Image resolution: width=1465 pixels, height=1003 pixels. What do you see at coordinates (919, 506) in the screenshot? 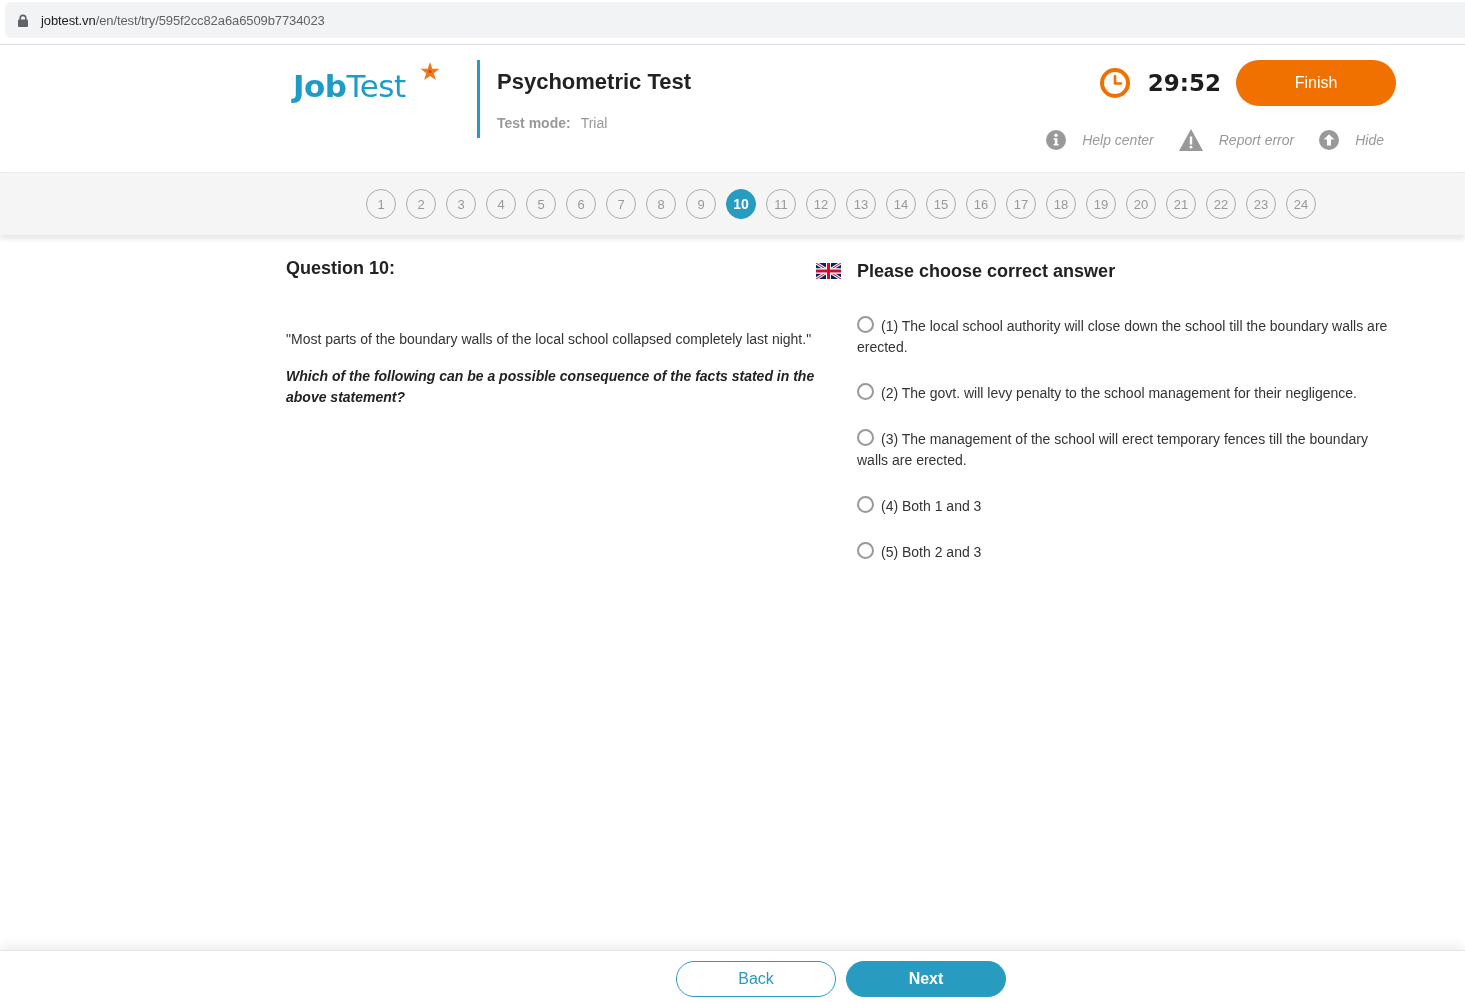
I see `answer-option: (4) Both 1 and 3` at bounding box center [919, 506].